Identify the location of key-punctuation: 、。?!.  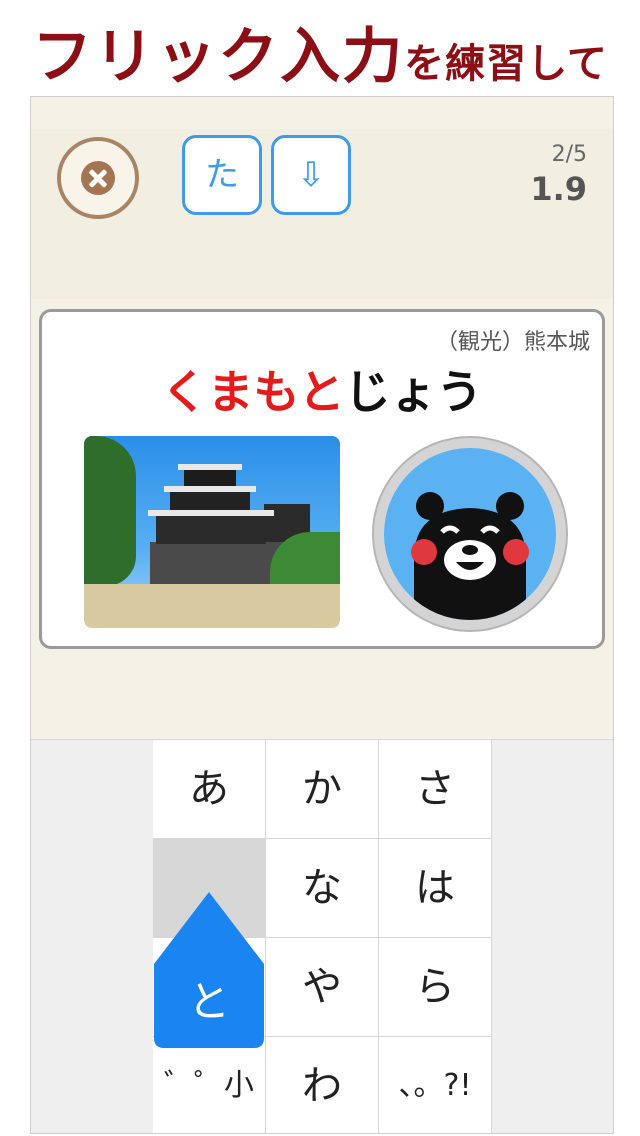
(435, 1085).